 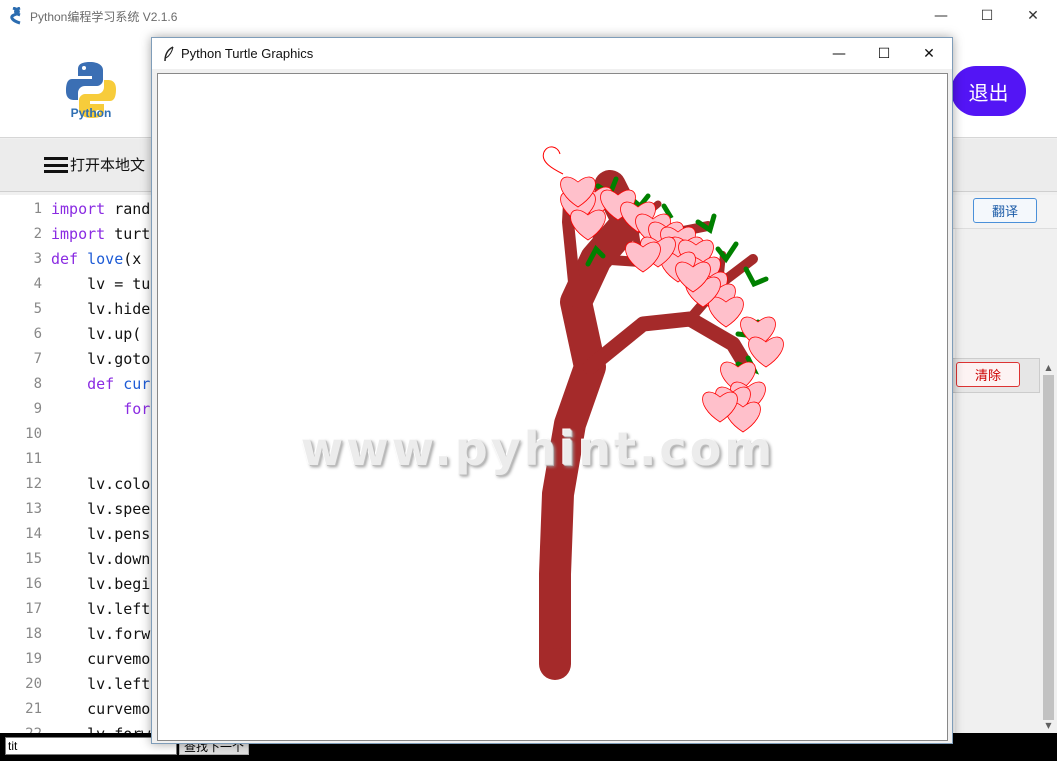 What do you see at coordinates (553, 160) in the screenshot?
I see `heart-outline-empty` at bounding box center [553, 160].